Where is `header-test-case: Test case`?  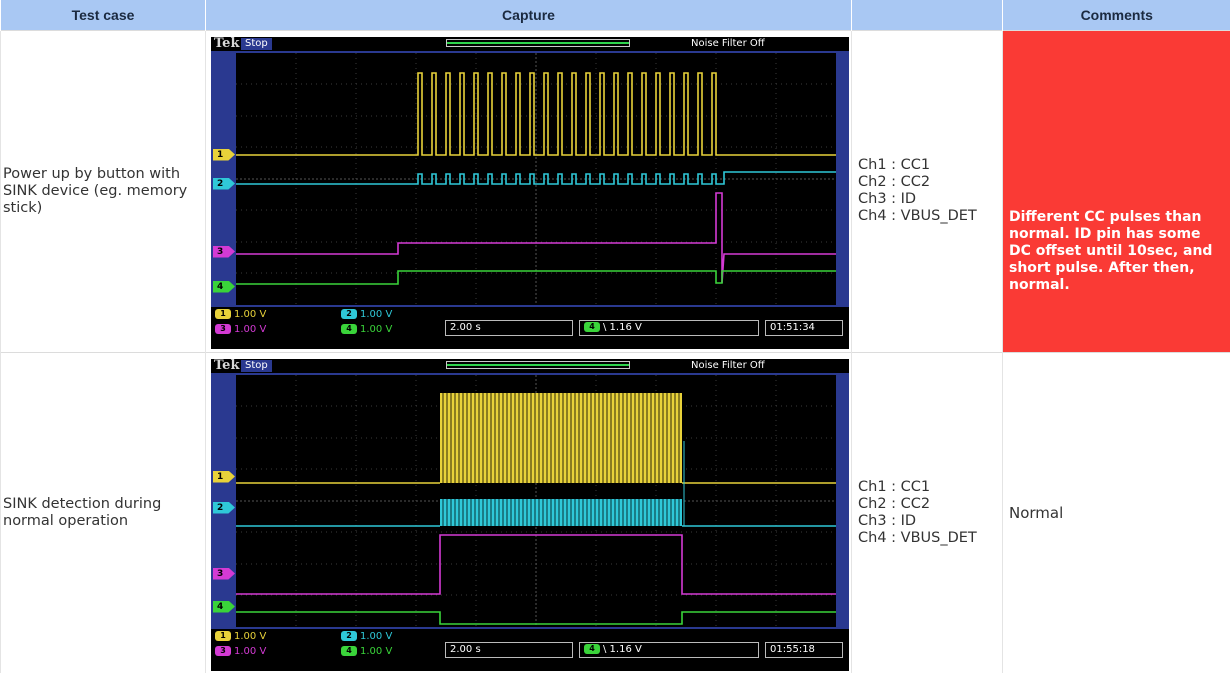 header-test-case: Test case is located at coordinates (103, 15).